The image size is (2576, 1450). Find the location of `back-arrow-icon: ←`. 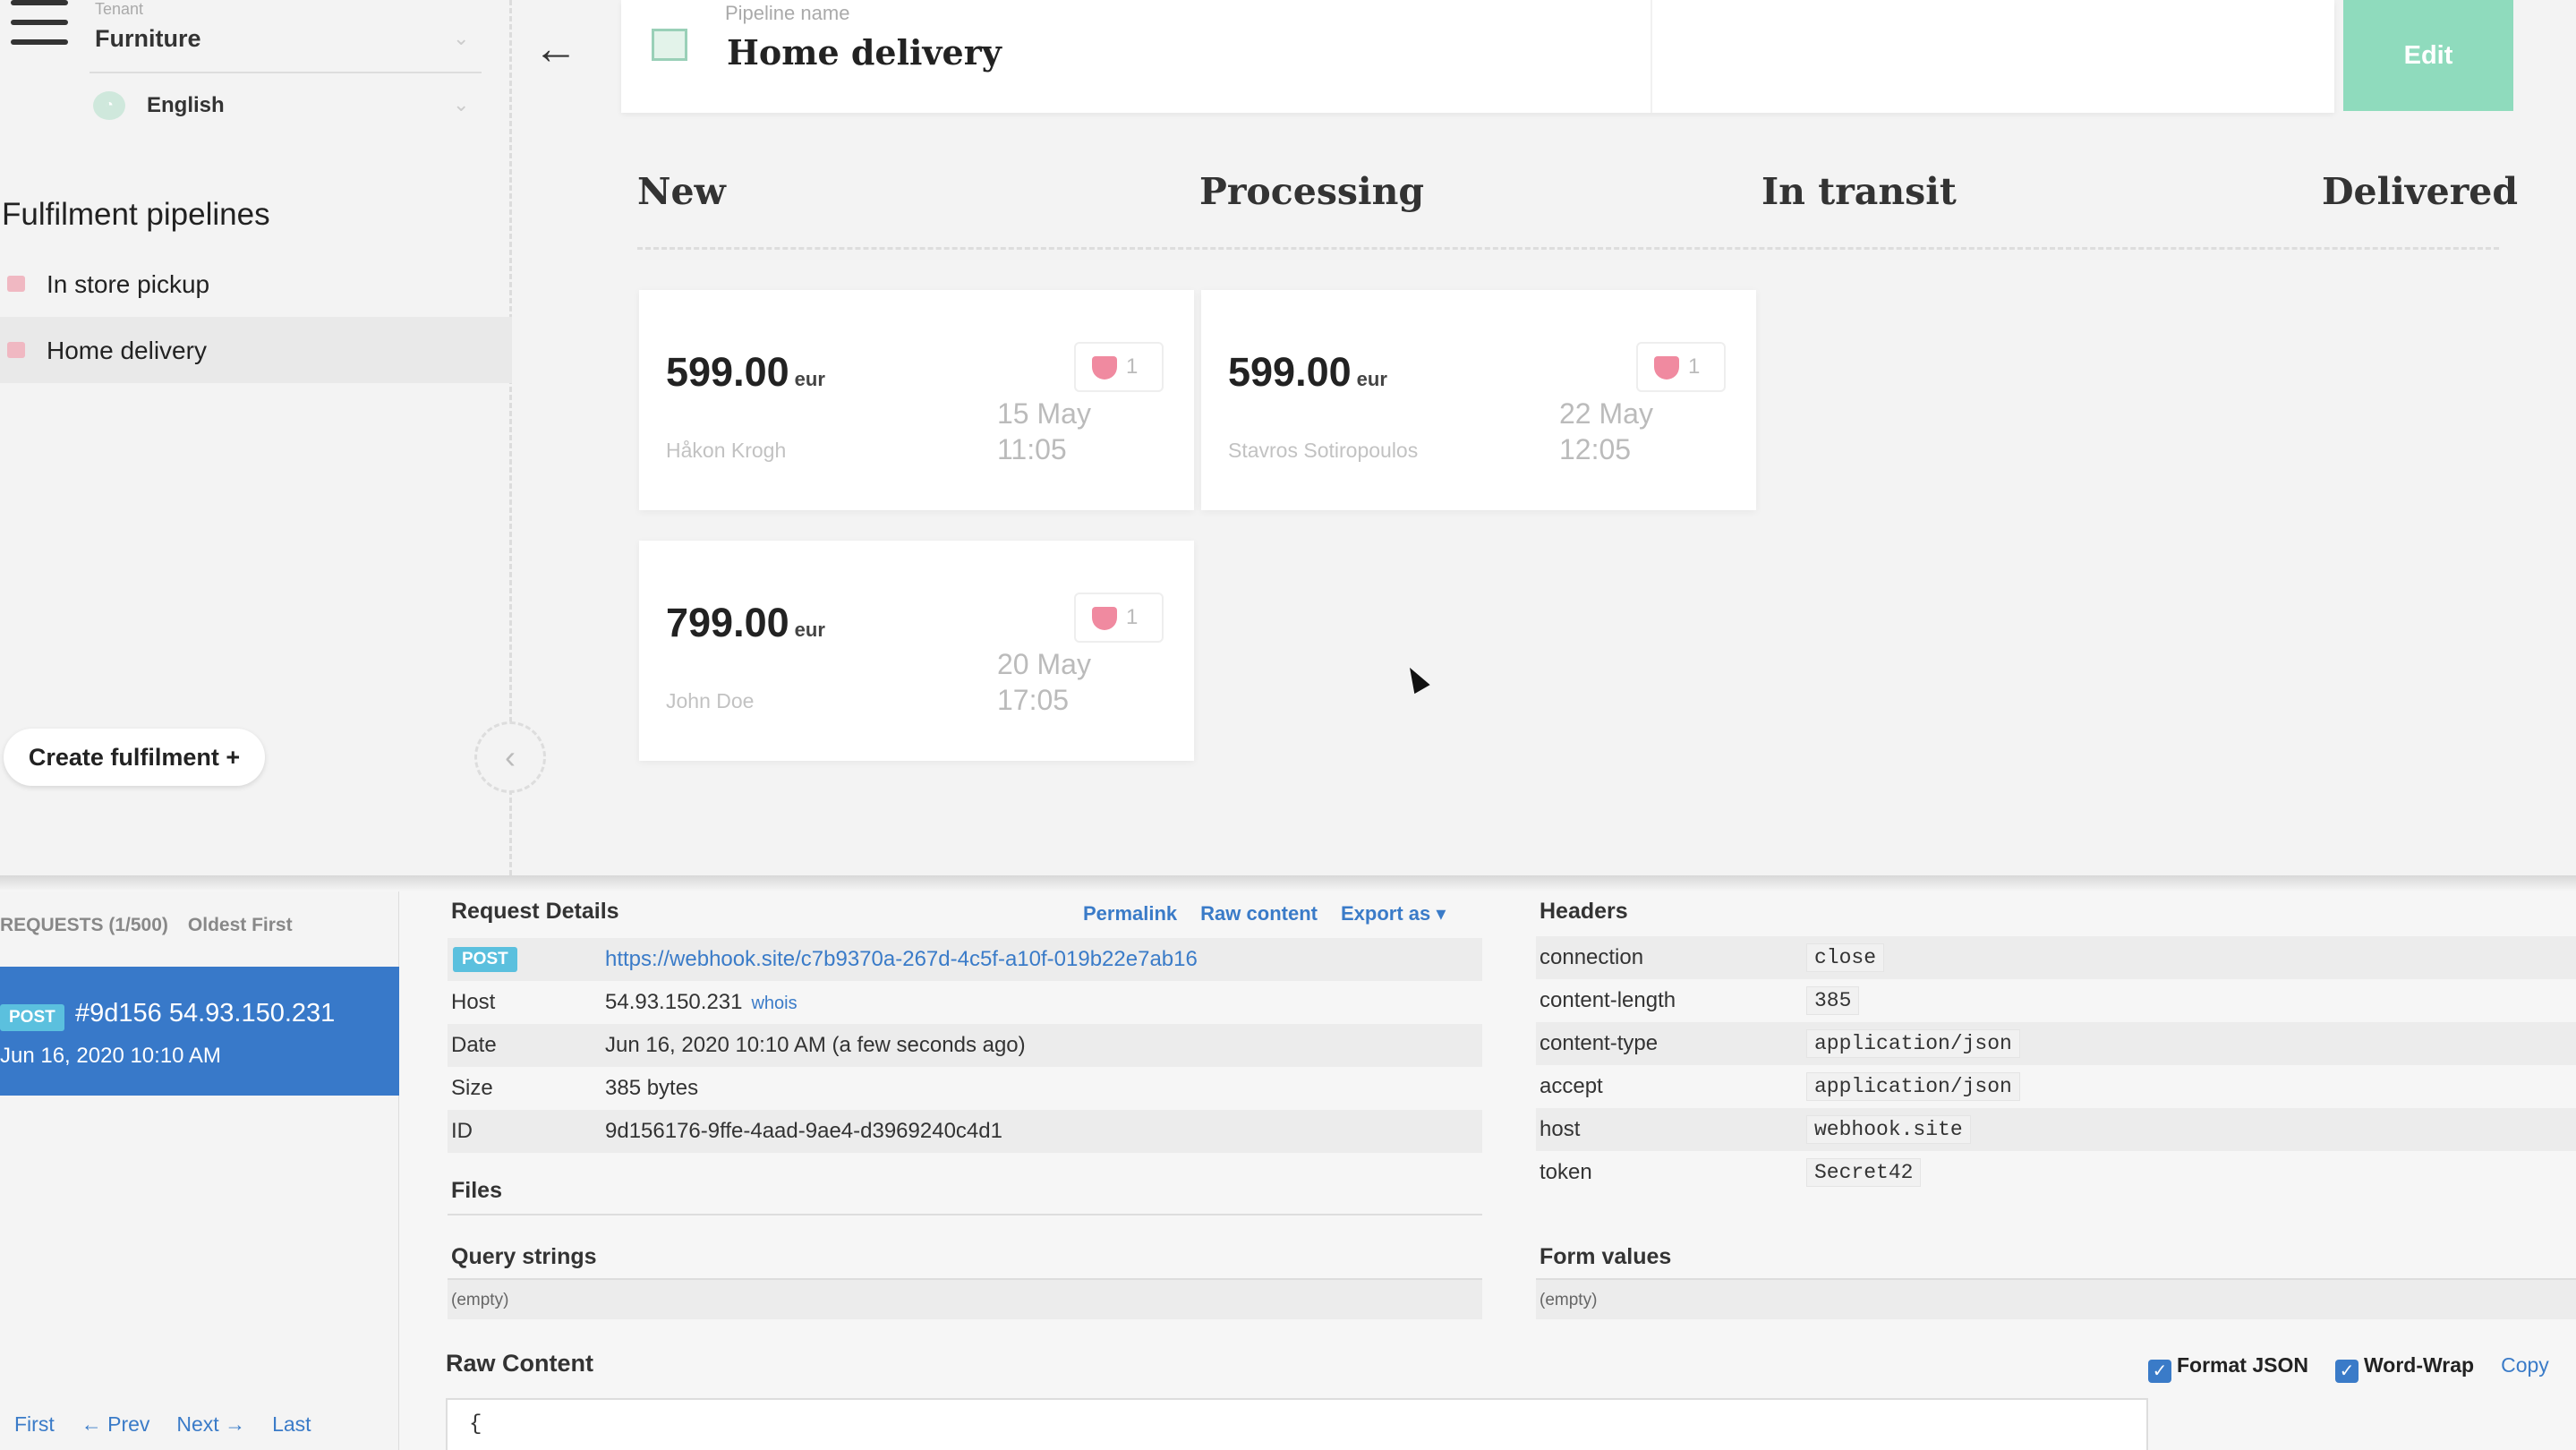

back-arrow-icon: ← is located at coordinates (555, 48).